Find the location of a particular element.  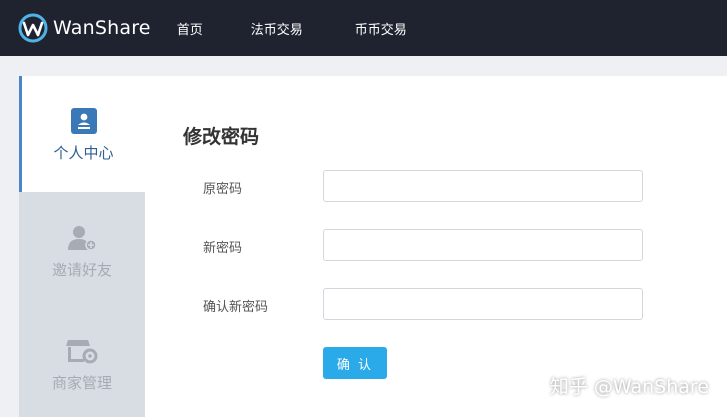

sidebar-item-label: 商家管理 is located at coordinates (81, 383).